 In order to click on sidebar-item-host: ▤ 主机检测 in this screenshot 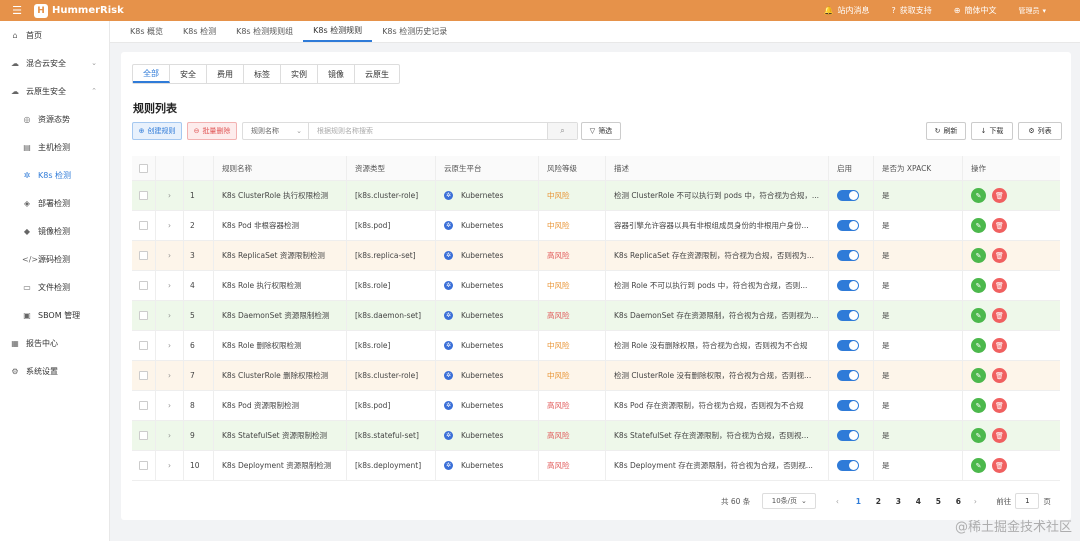, I will do `click(54, 147)`.